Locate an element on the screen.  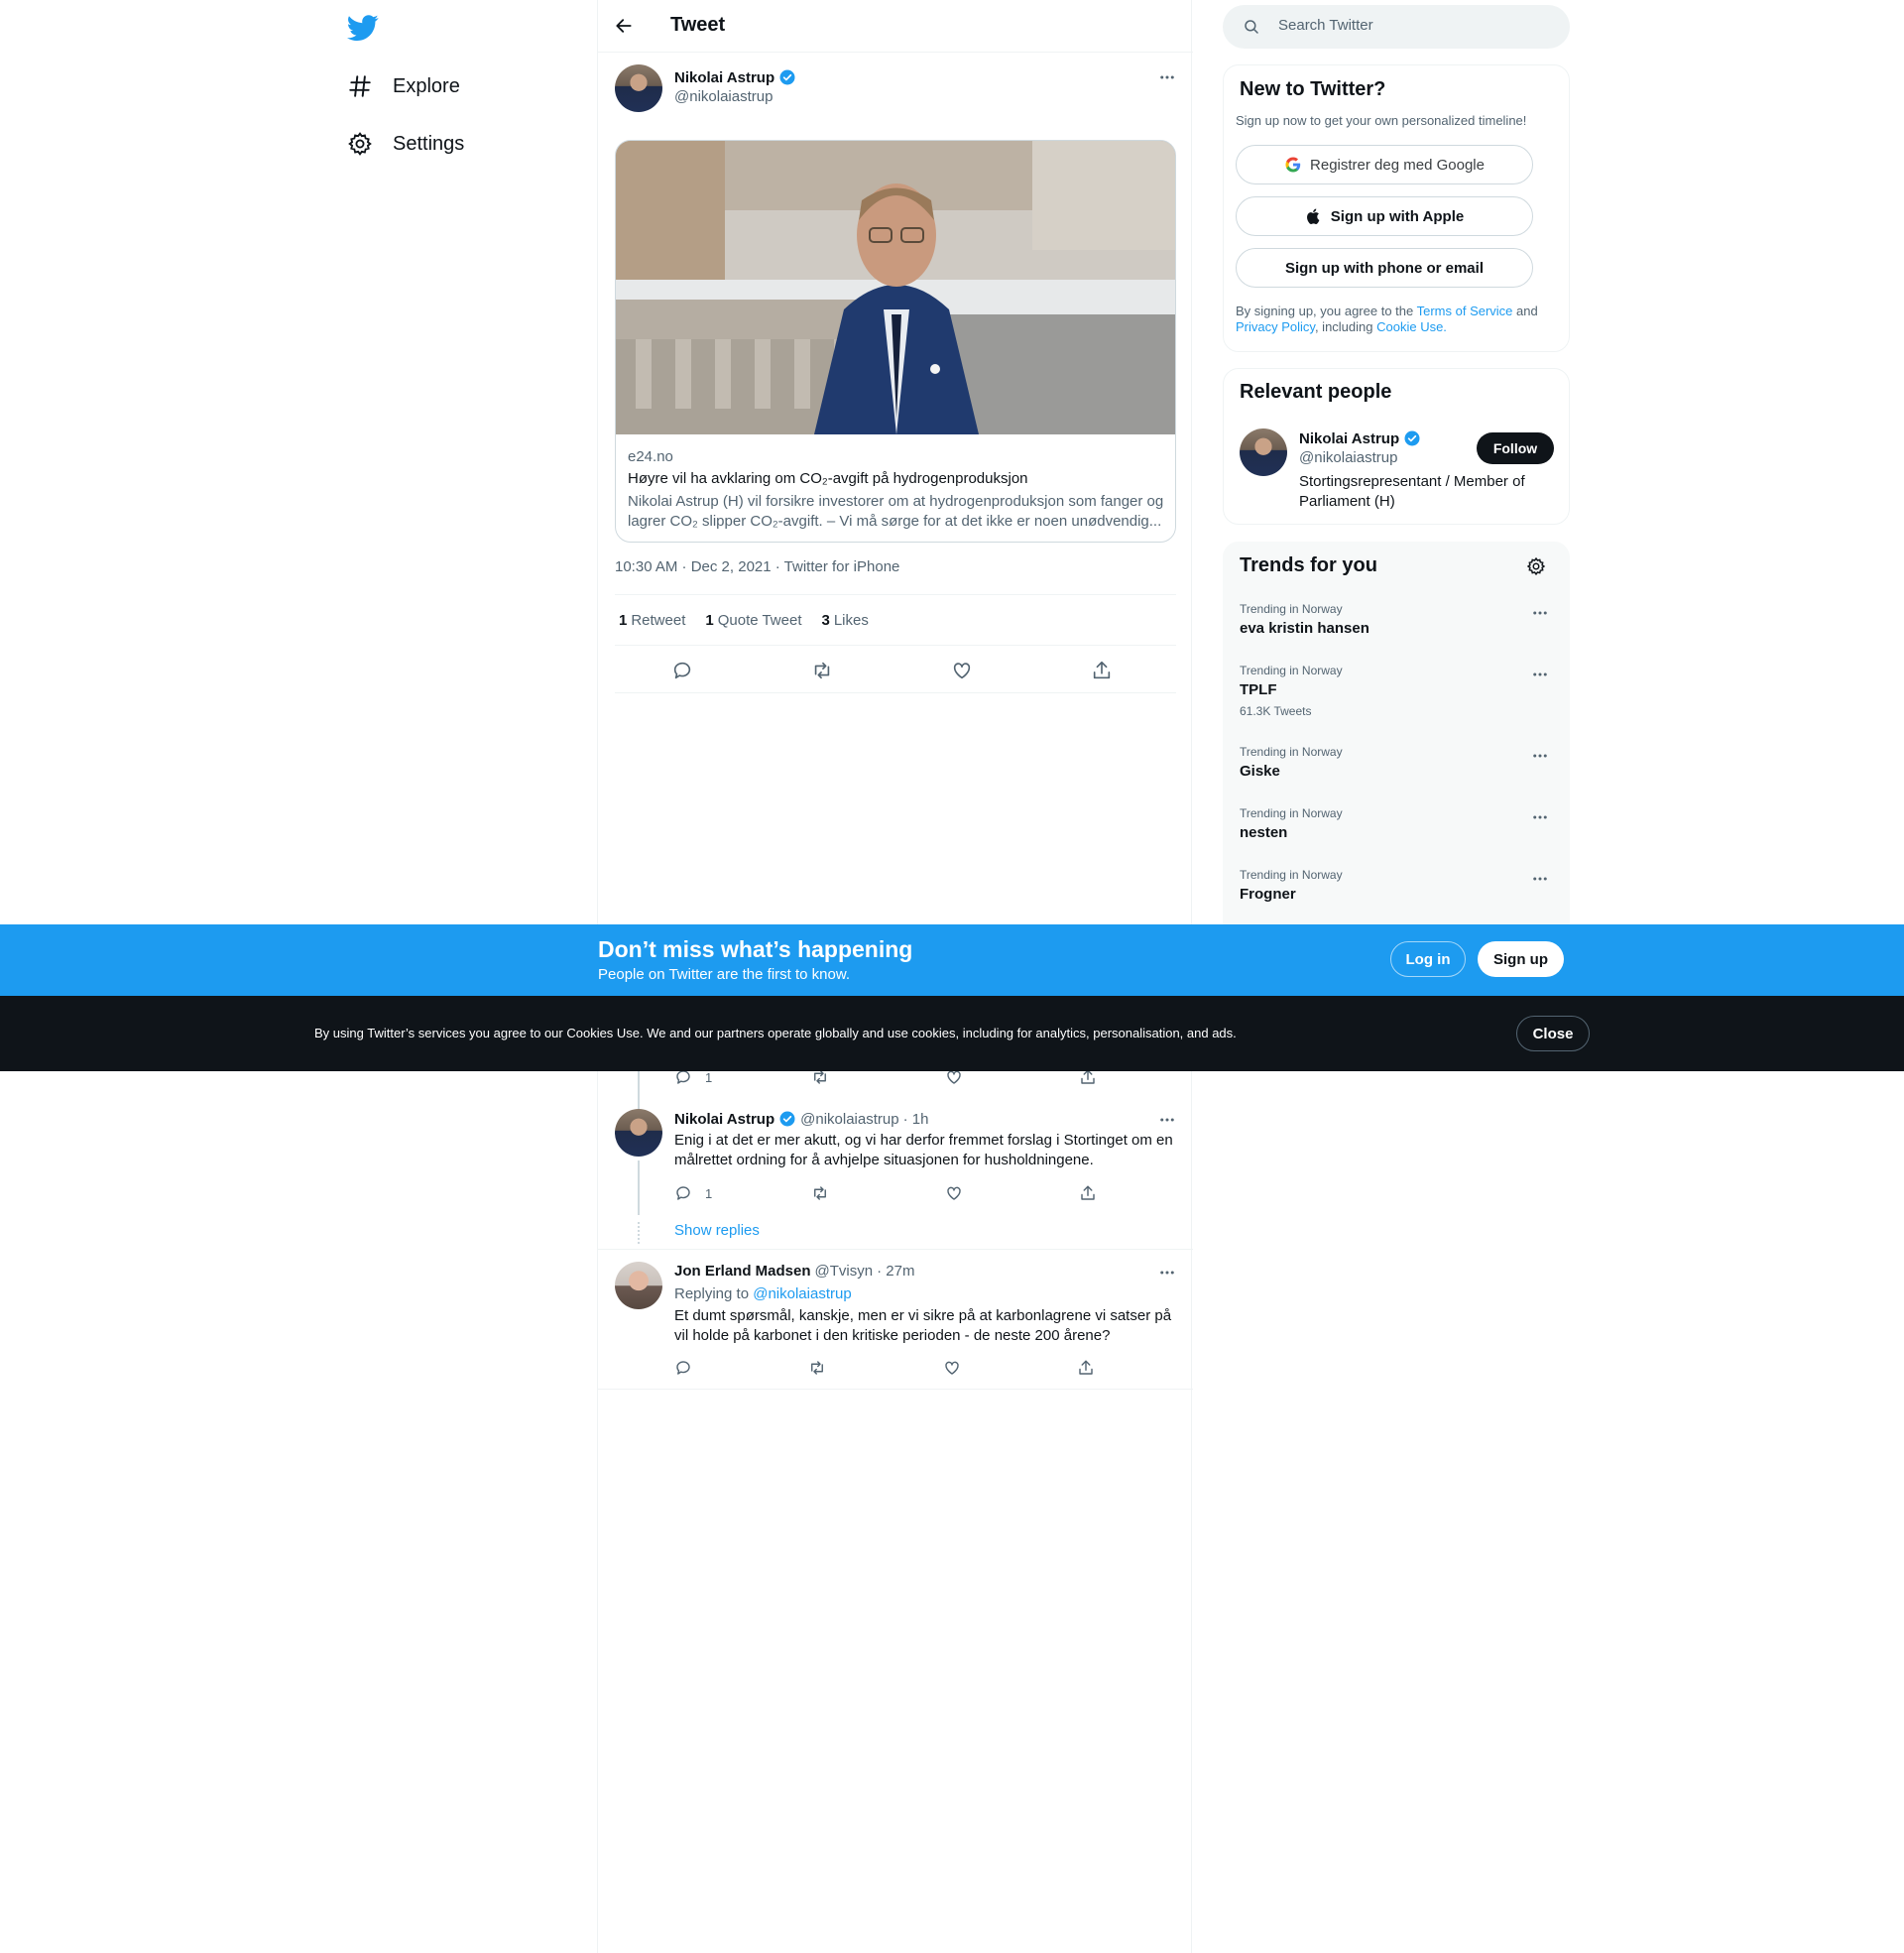
terms-of-service-link: Terms of Service is located at coordinates (1465, 311).